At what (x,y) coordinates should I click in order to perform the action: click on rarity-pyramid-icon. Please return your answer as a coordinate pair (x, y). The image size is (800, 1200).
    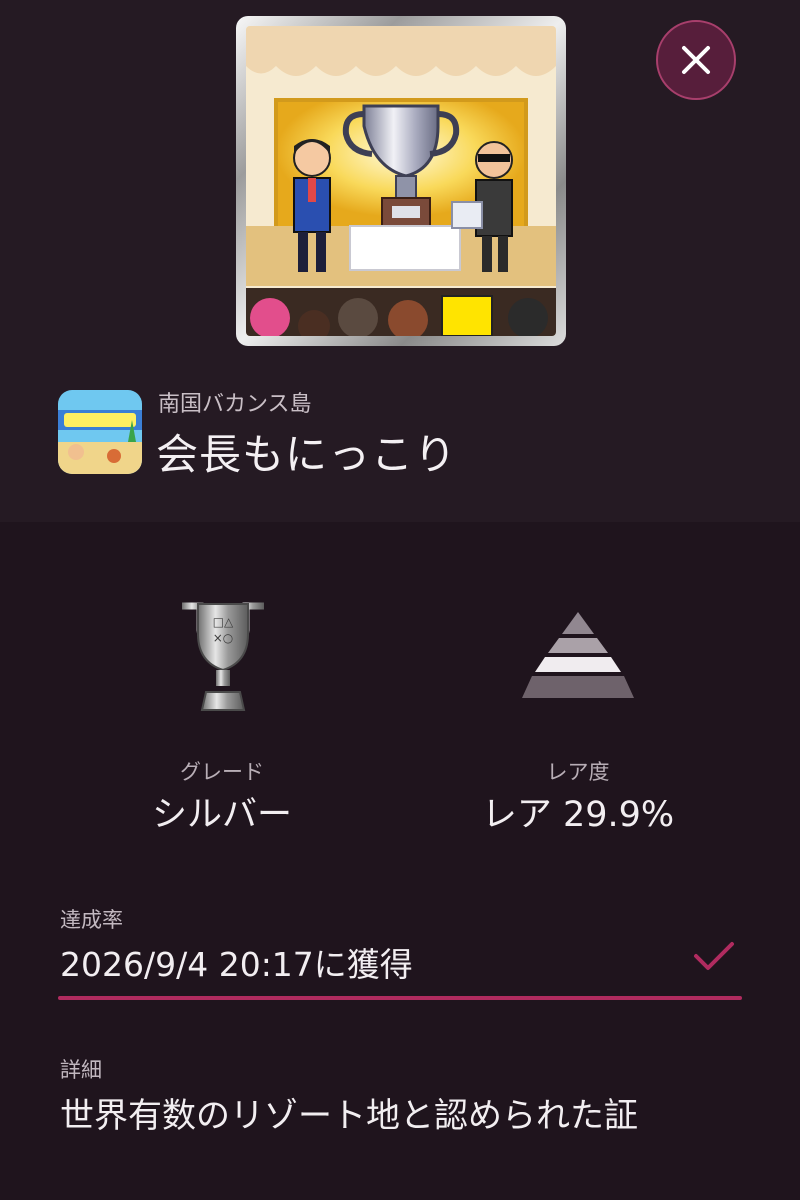
    Looking at the image, I should click on (578, 655).